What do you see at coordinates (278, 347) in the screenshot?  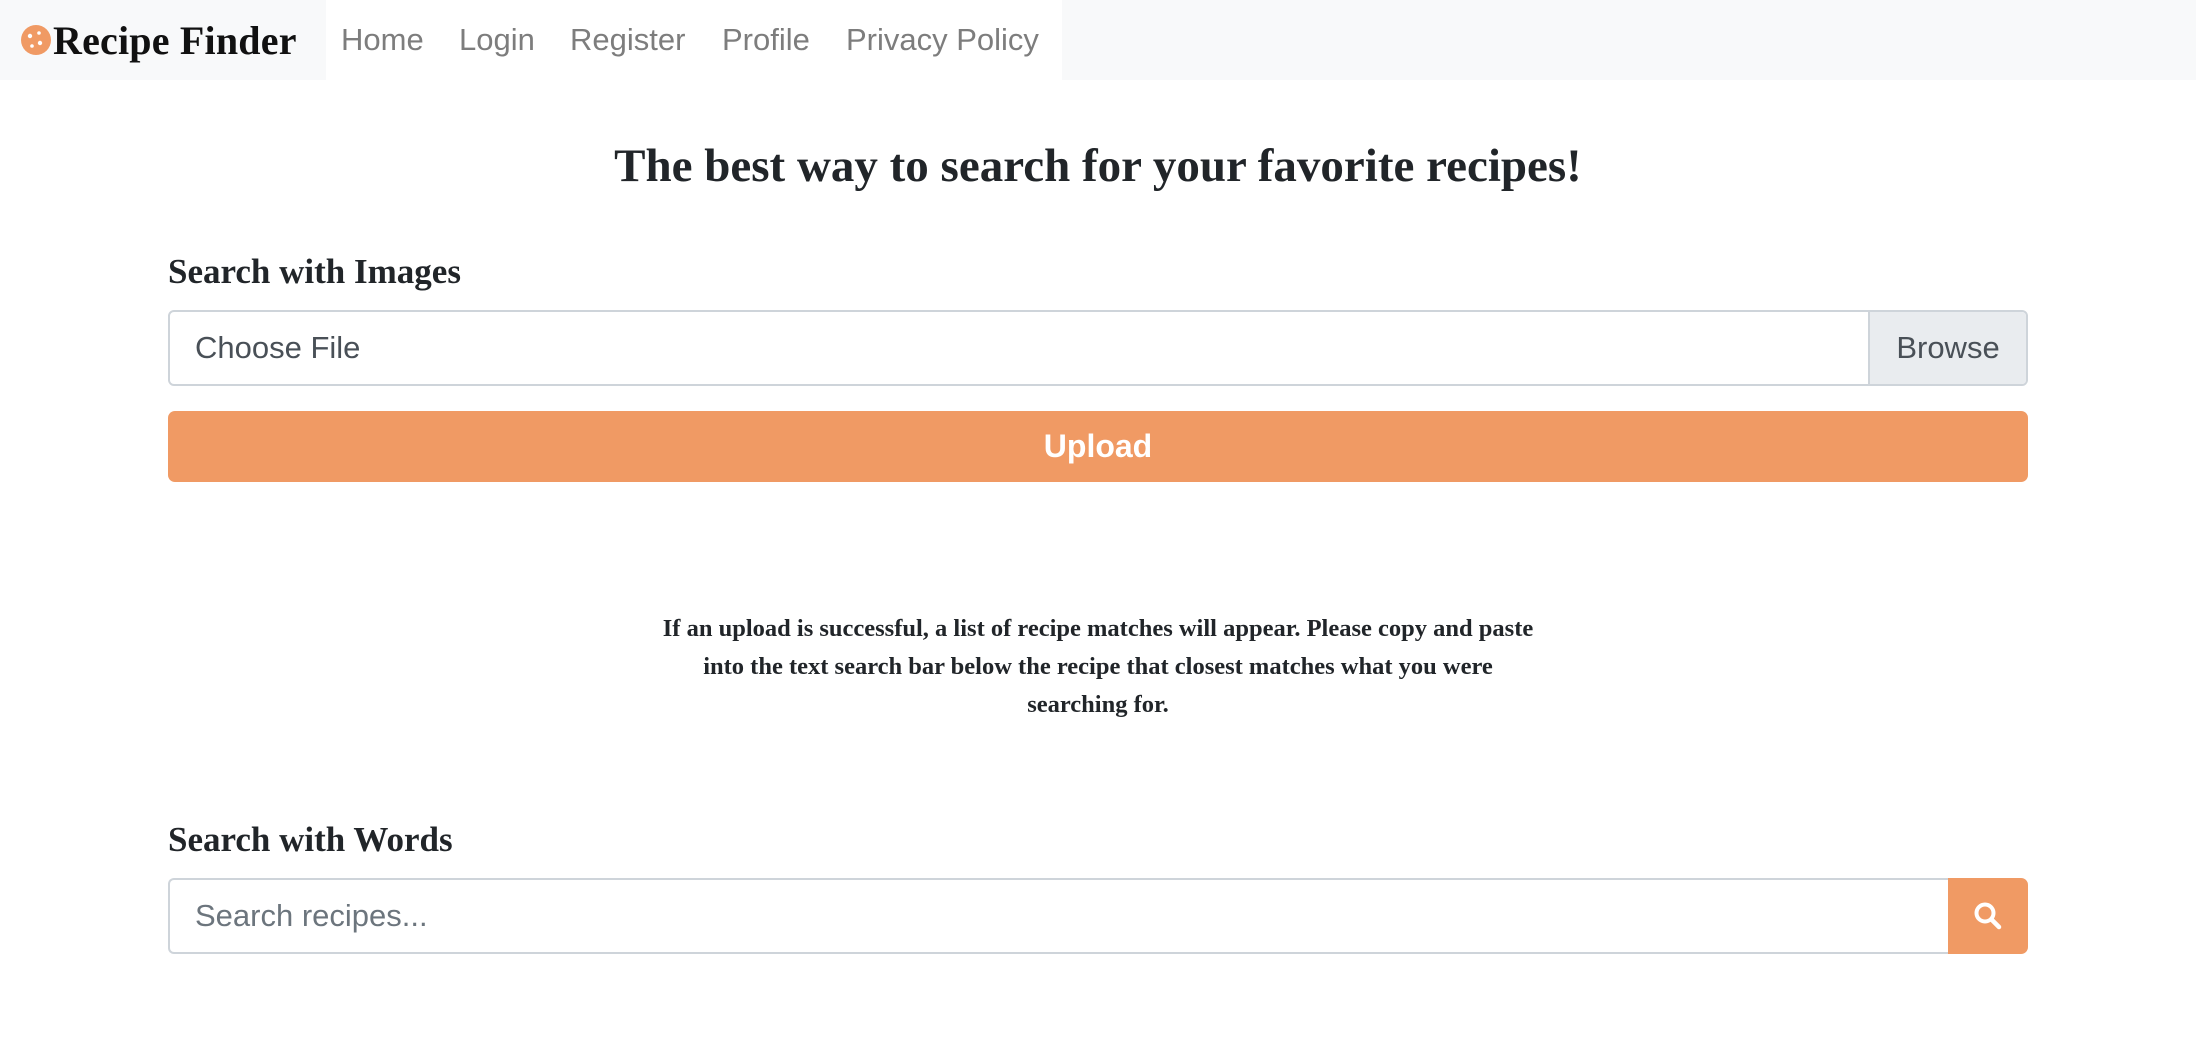 I see `file-input-label: Choose File` at bounding box center [278, 347].